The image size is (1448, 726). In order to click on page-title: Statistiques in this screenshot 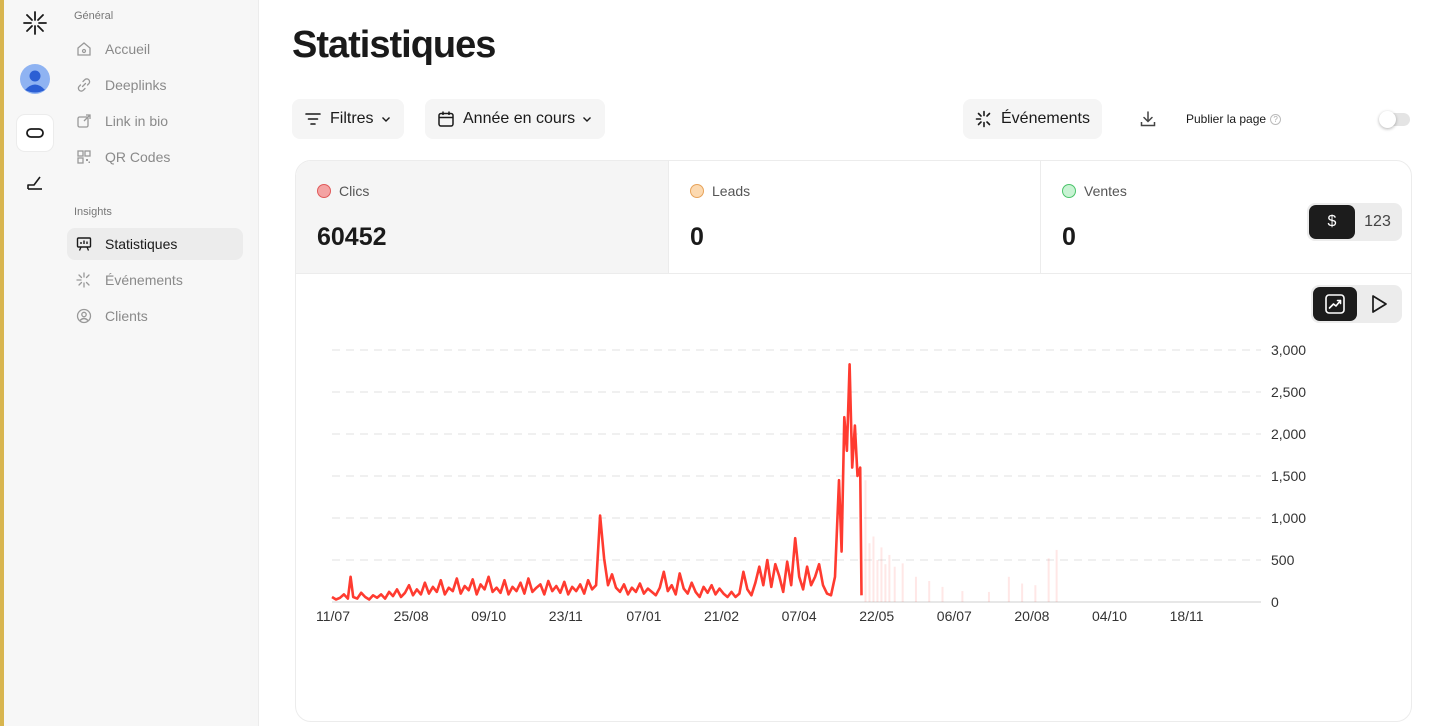, I will do `click(394, 45)`.